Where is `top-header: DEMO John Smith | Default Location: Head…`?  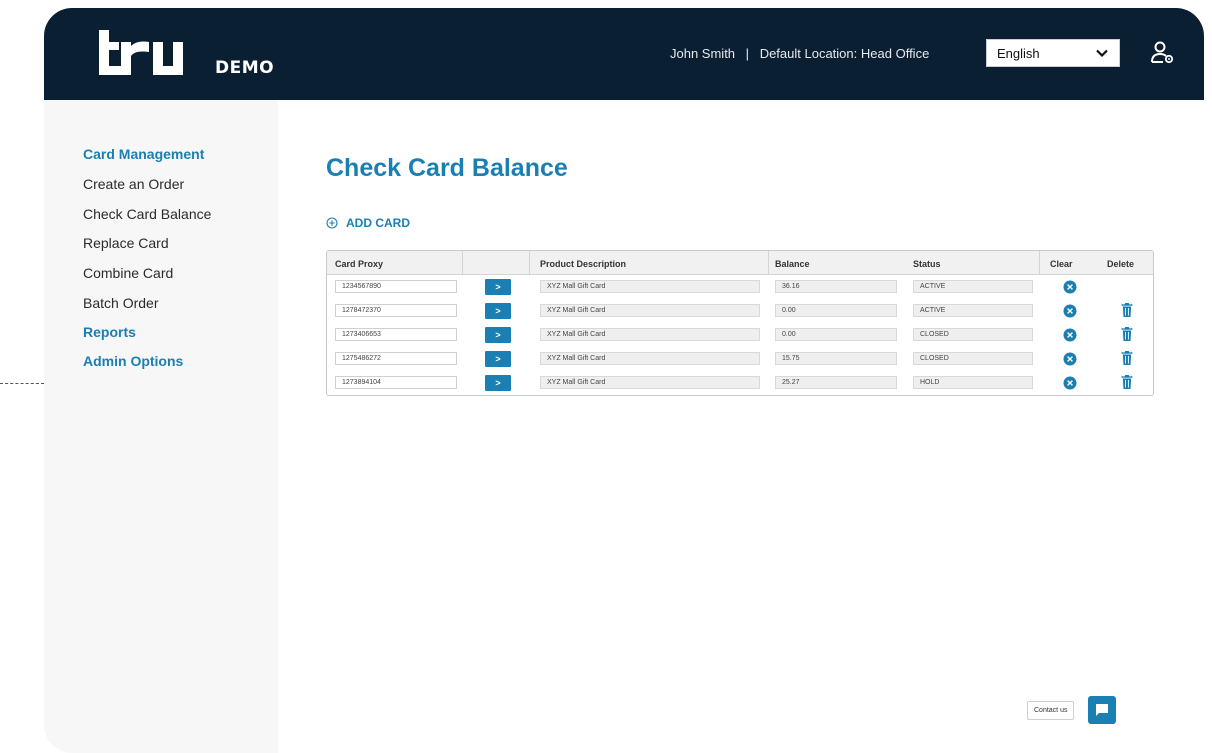 top-header: DEMO John Smith | Default Location: Head… is located at coordinates (624, 54).